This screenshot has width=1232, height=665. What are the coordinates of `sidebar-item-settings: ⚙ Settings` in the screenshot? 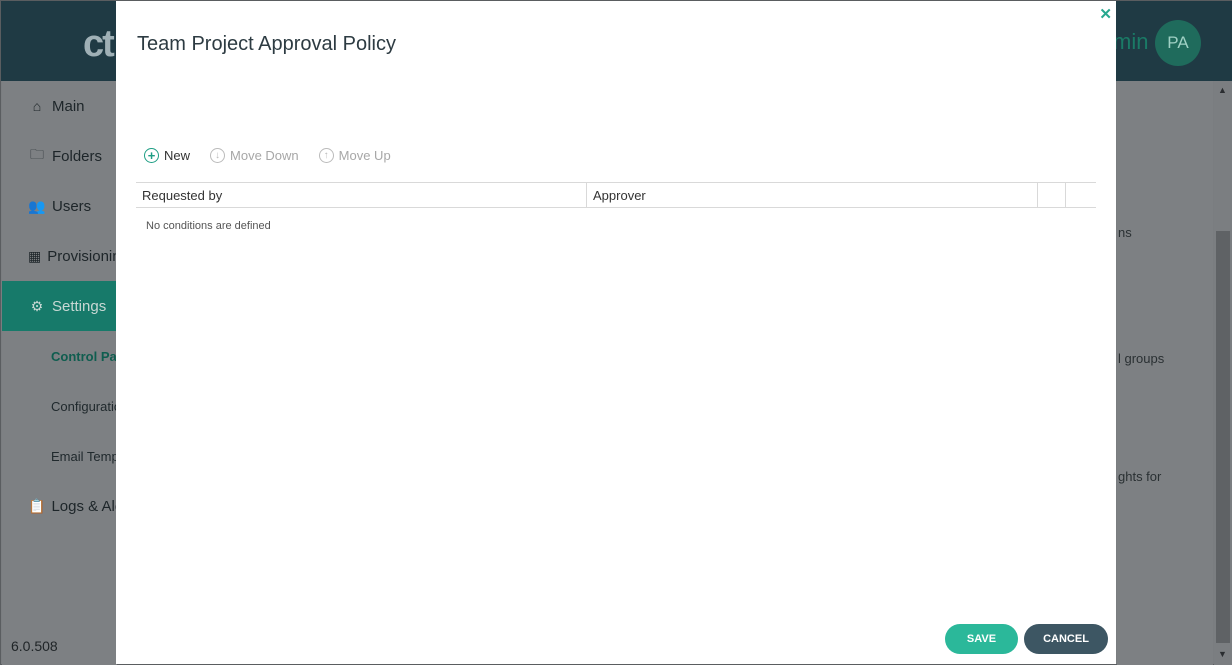 It's located at (59, 306).